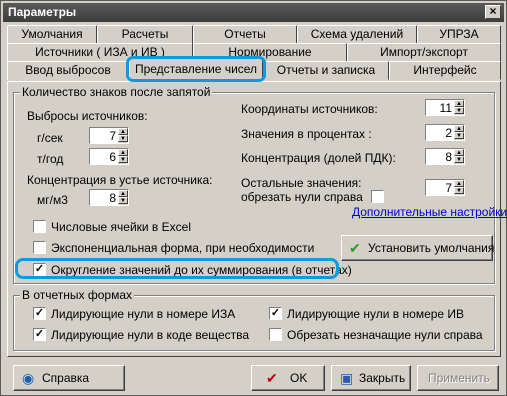 This screenshot has width=507, height=396. Describe the element at coordinates (143, 314) in the screenshot. I see `iza-zeros-label: Лидирующие нули в номере ИЗА` at that location.